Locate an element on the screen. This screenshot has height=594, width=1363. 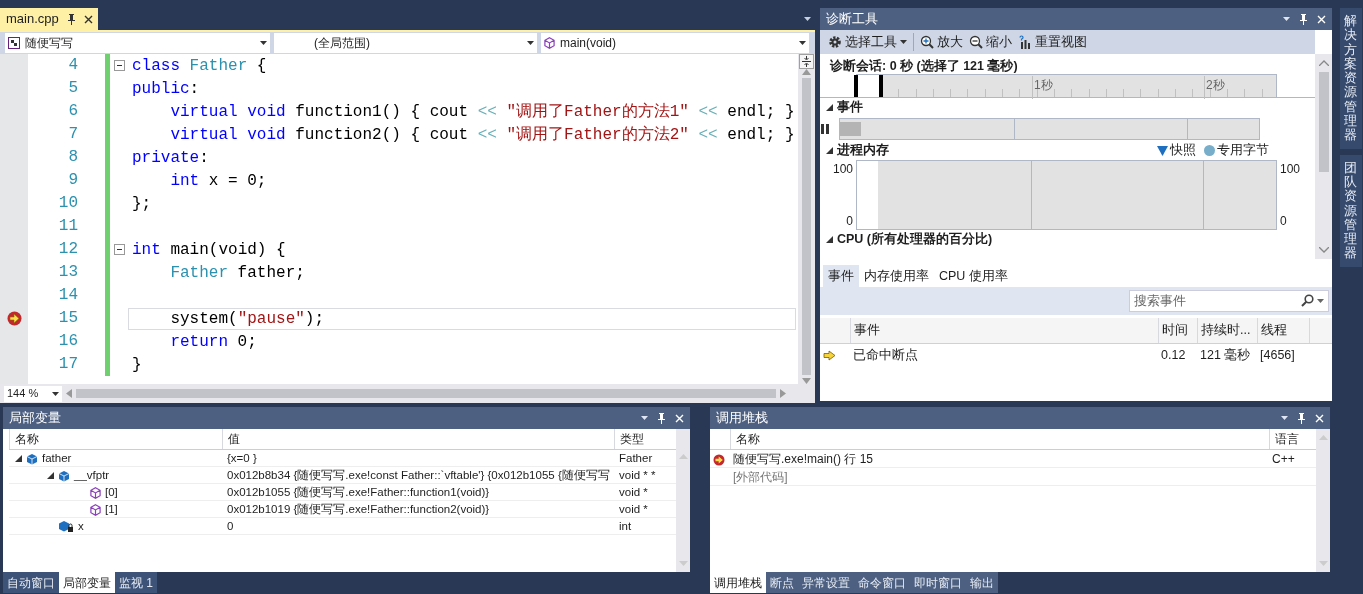
search-icon is located at coordinates (1307, 300).